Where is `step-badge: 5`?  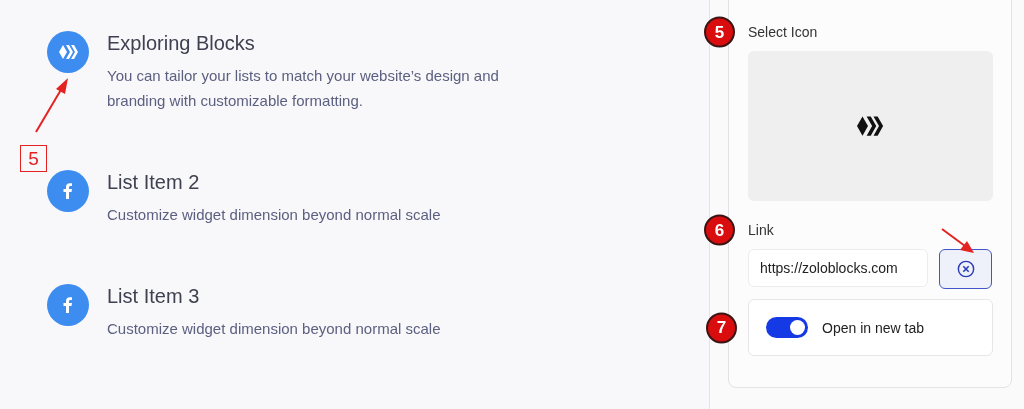 step-badge: 5 is located at coordinates (719, 32).